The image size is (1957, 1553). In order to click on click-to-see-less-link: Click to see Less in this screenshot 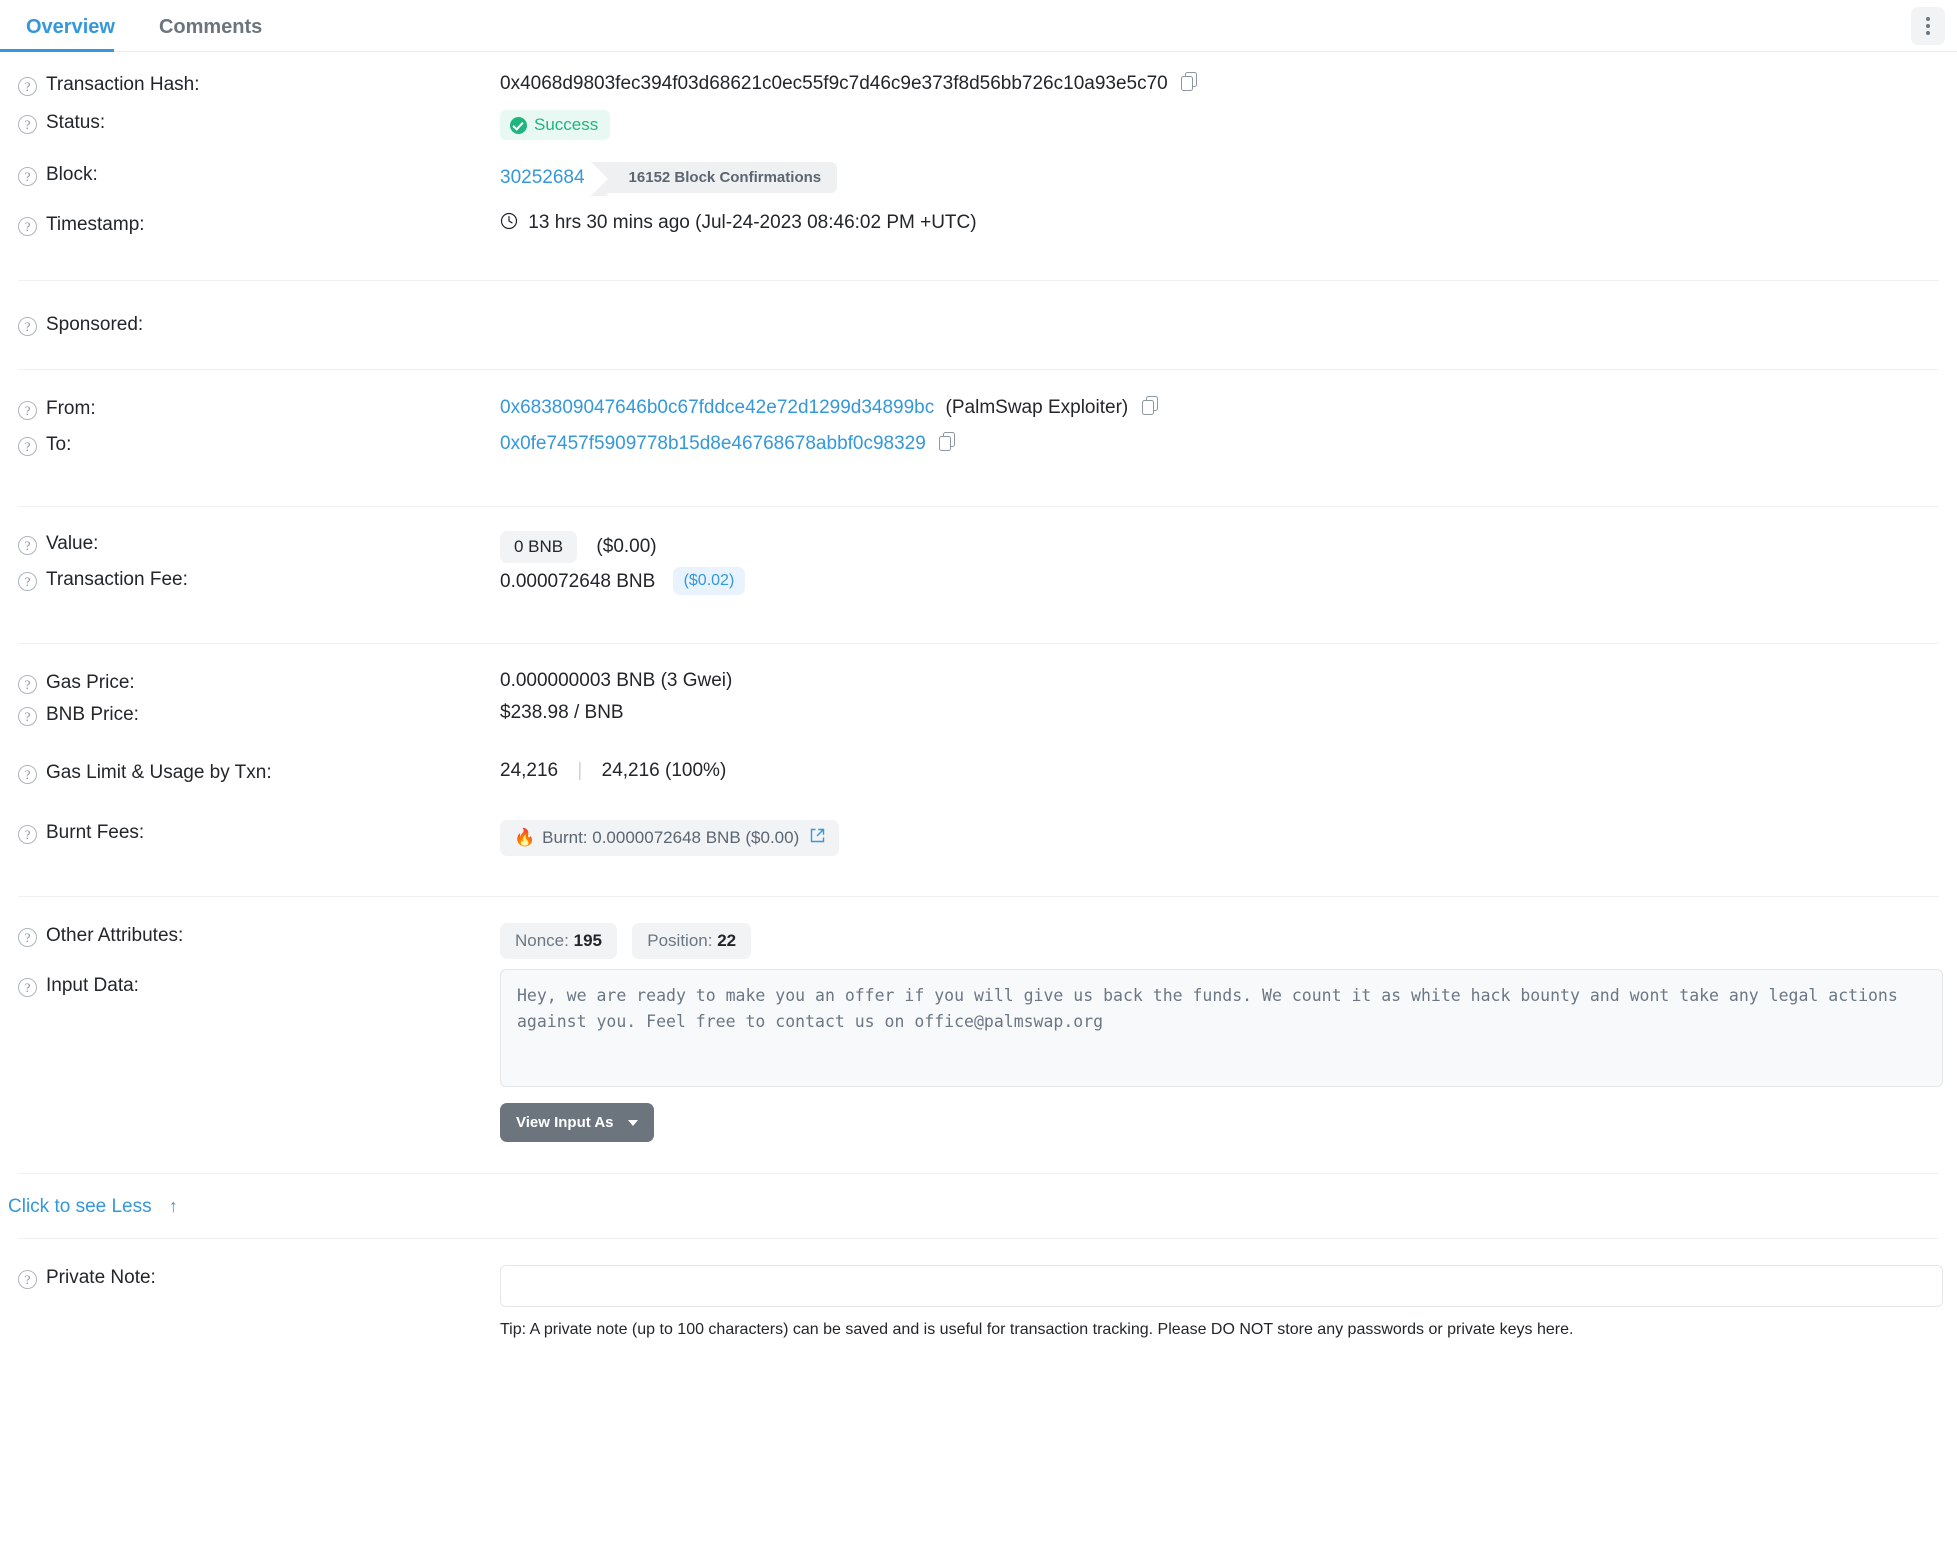, I will do `click(80, 1206)`.